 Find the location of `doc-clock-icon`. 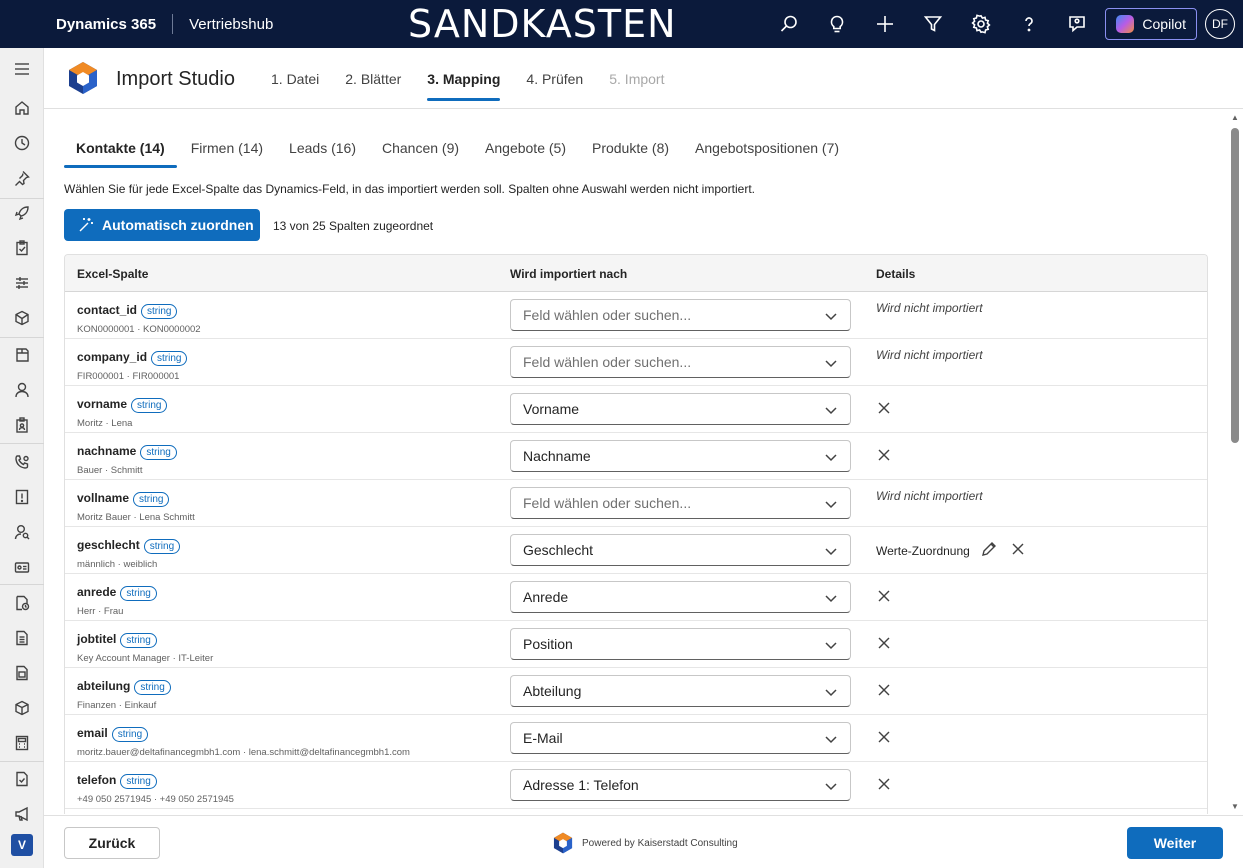

doc-clock-icon is located at coordinates (22, 603).